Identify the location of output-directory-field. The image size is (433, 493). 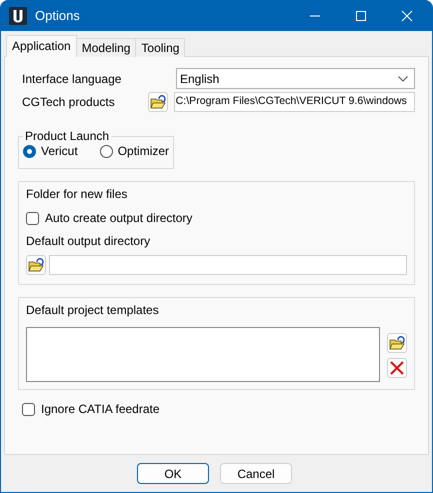
(228, 265).